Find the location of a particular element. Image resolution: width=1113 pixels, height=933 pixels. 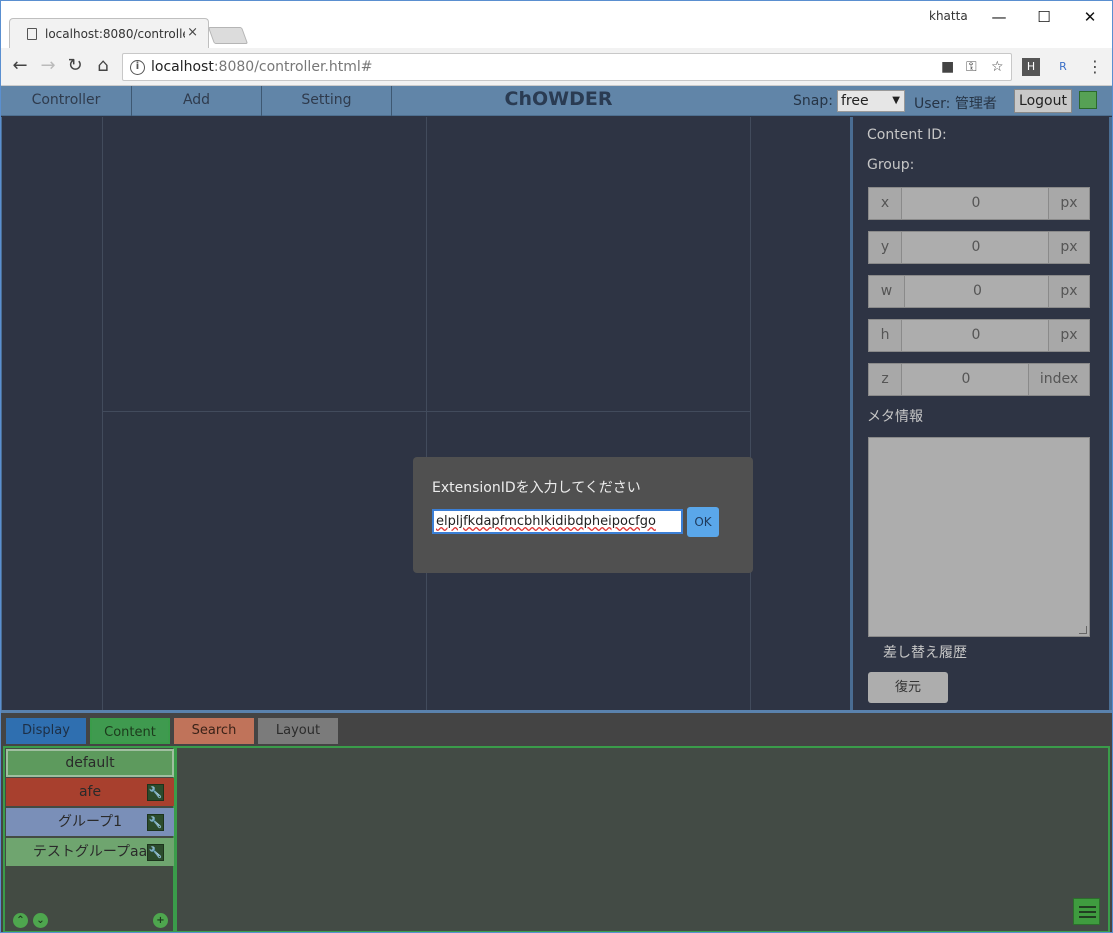

group-item-group1: グループ1 🔧 is located at coordinates (90, 822).